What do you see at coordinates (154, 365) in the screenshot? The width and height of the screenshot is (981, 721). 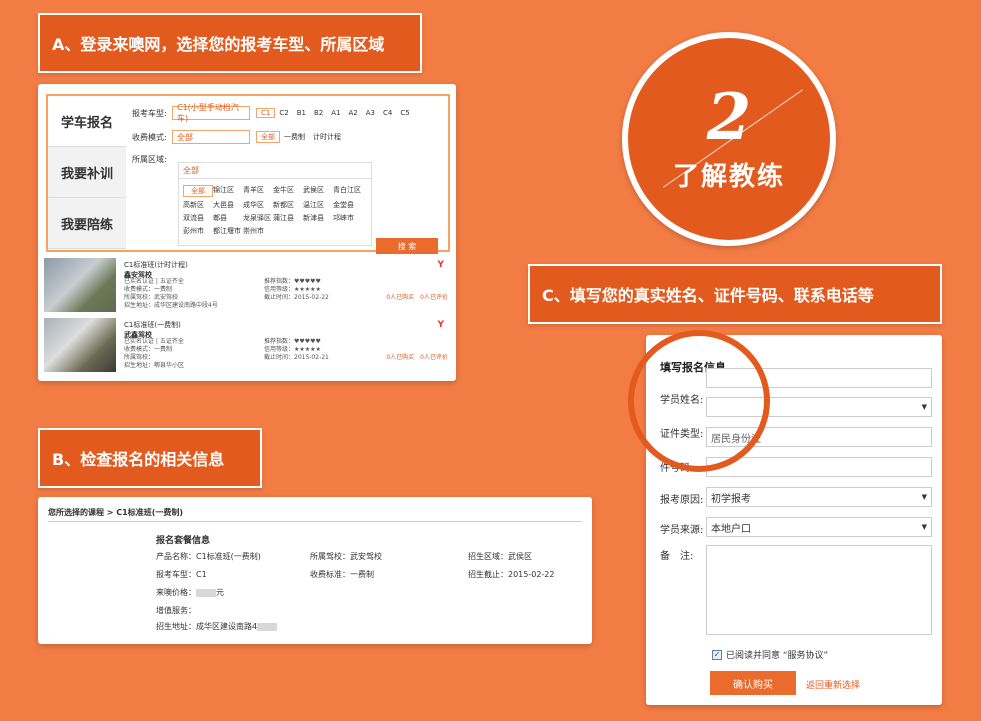 I see `listing-line: 招生地址：郫县华小区` at bounding box center [154, 365].